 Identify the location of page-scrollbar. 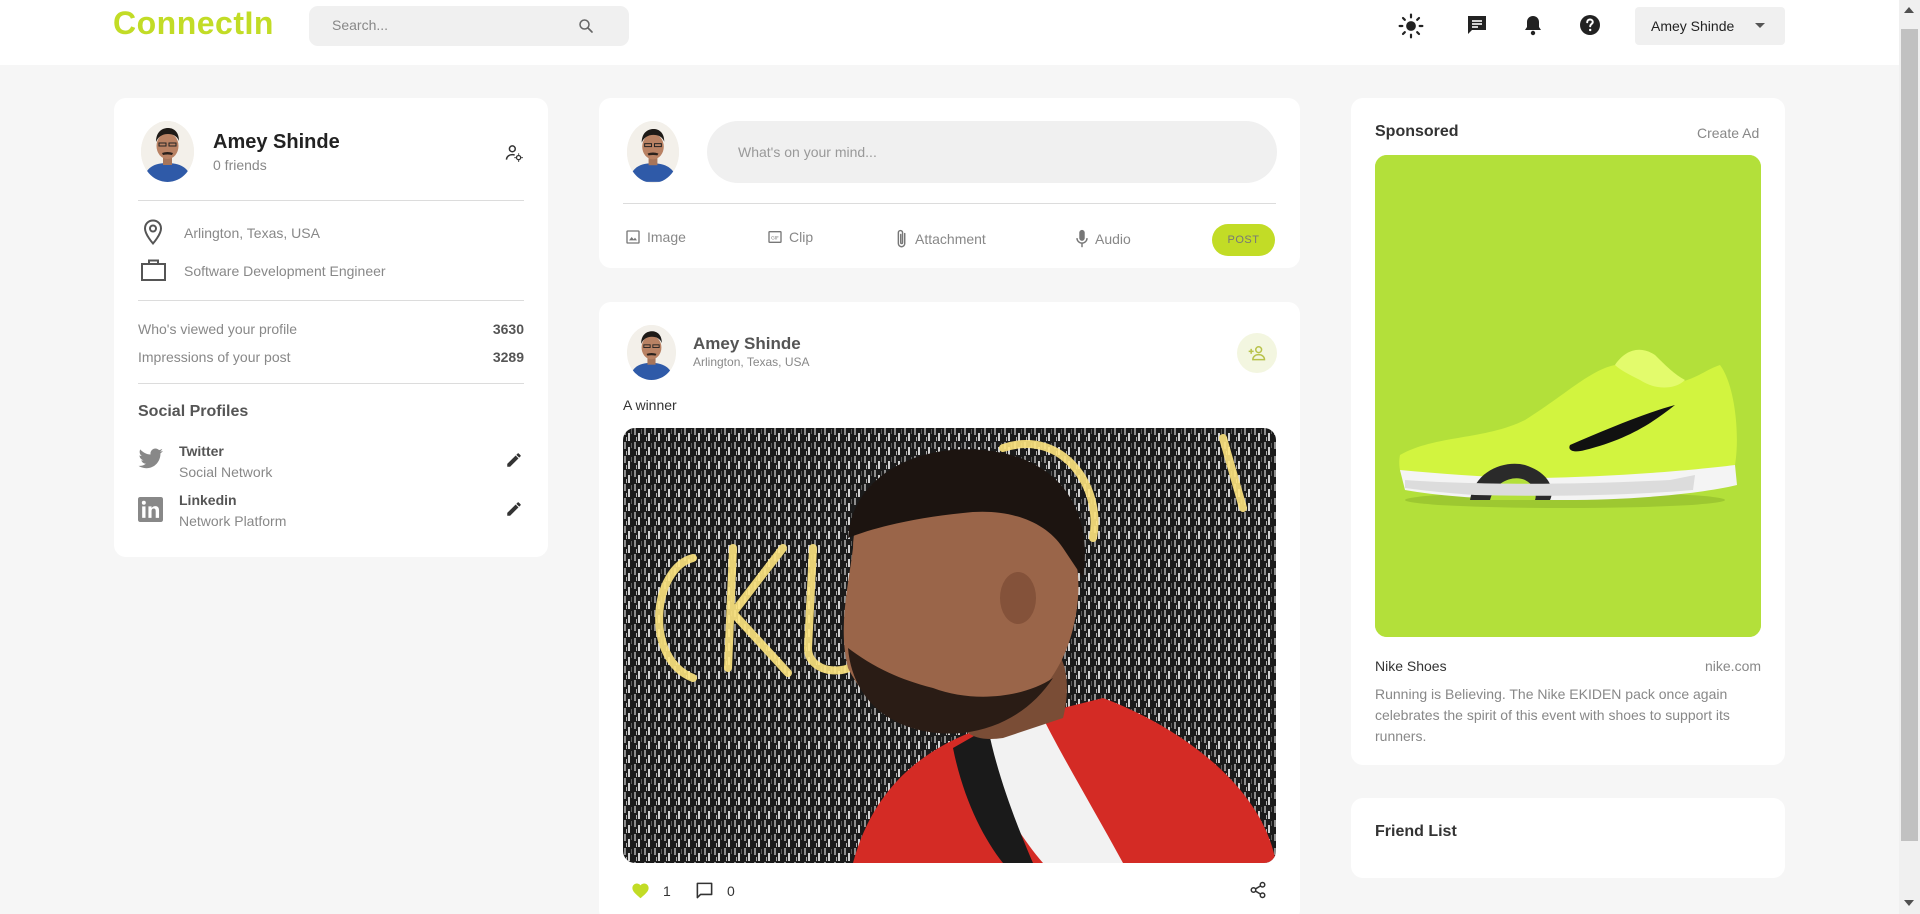
(1909, 457).